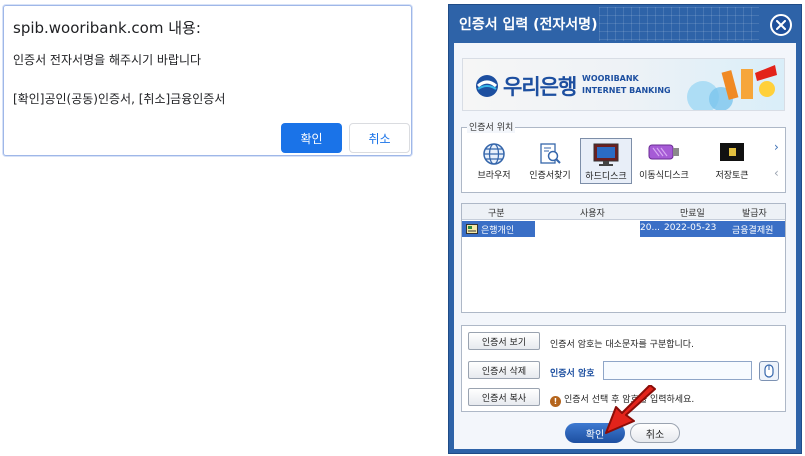  I want to click on dialog-ok-button: 확인, so click(311, 138).